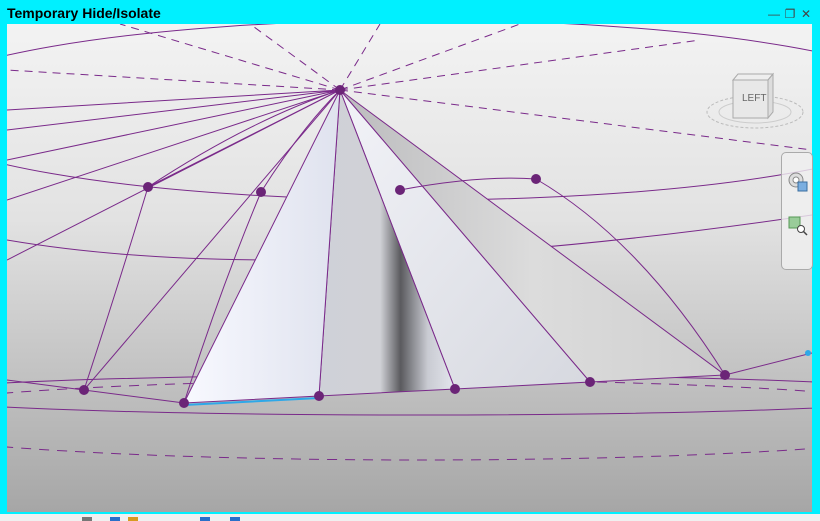 The image size is (820, 521). What do you see at coordinates (797, 211) in the screenshot?
I see `navigation-bar` at bounding box center [797, 211].